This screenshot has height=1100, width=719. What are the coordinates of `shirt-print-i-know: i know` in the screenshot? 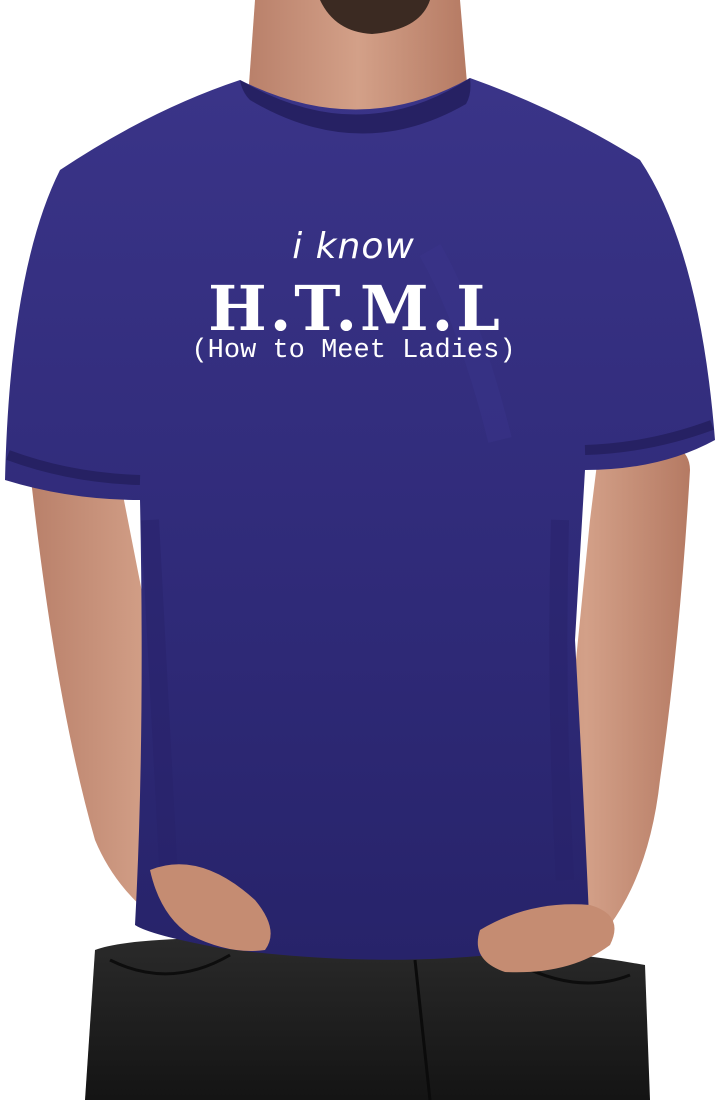 It's located at (353, 246).